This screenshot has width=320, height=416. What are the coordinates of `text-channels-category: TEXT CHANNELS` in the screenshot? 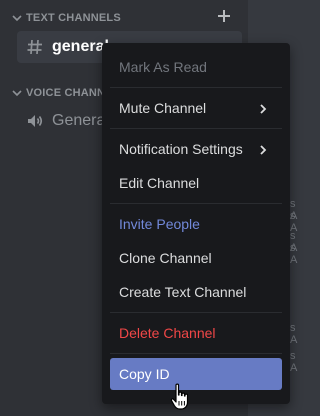 It's located at (115, 18).